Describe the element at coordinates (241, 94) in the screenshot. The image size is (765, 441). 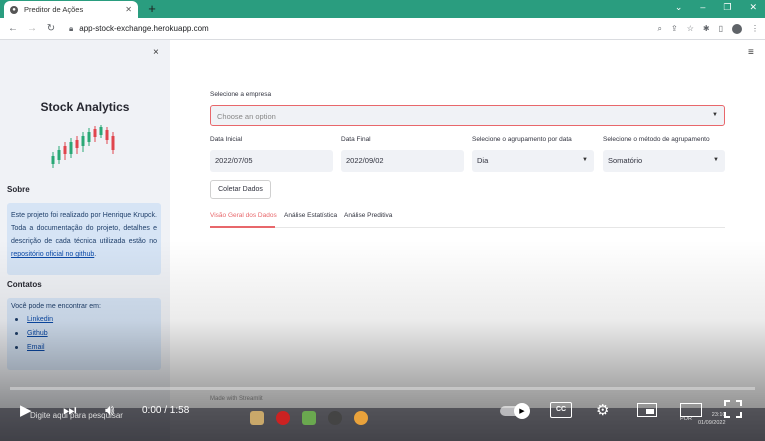
I see `company-label: Selecione a empresa` at that location.